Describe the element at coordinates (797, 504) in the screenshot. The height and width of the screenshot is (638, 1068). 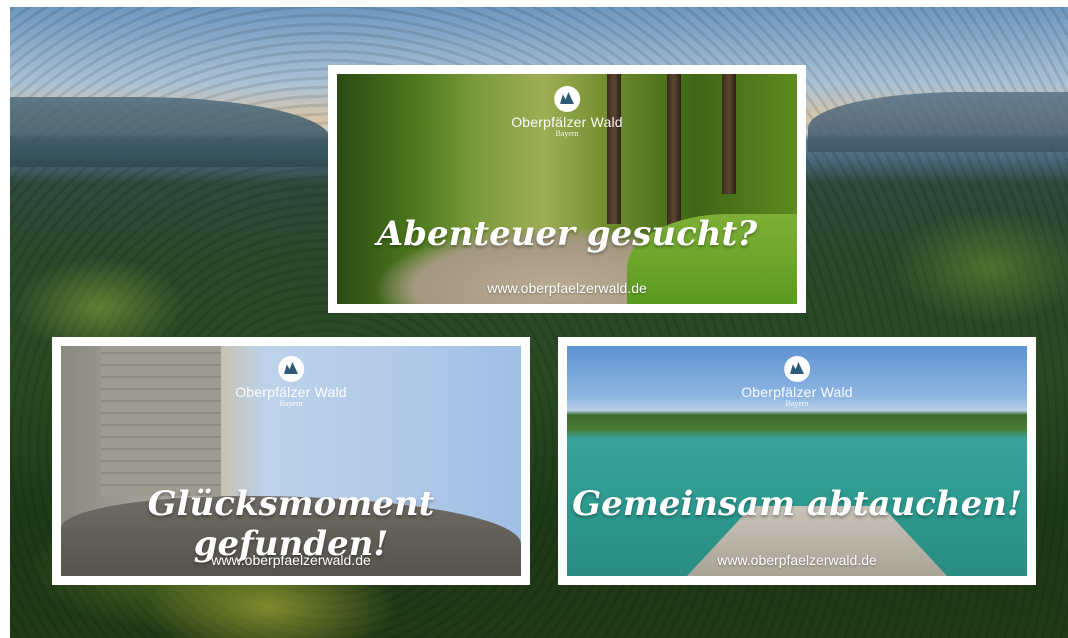
I see `headline: Gemeinsam abtauchen!` at that location.